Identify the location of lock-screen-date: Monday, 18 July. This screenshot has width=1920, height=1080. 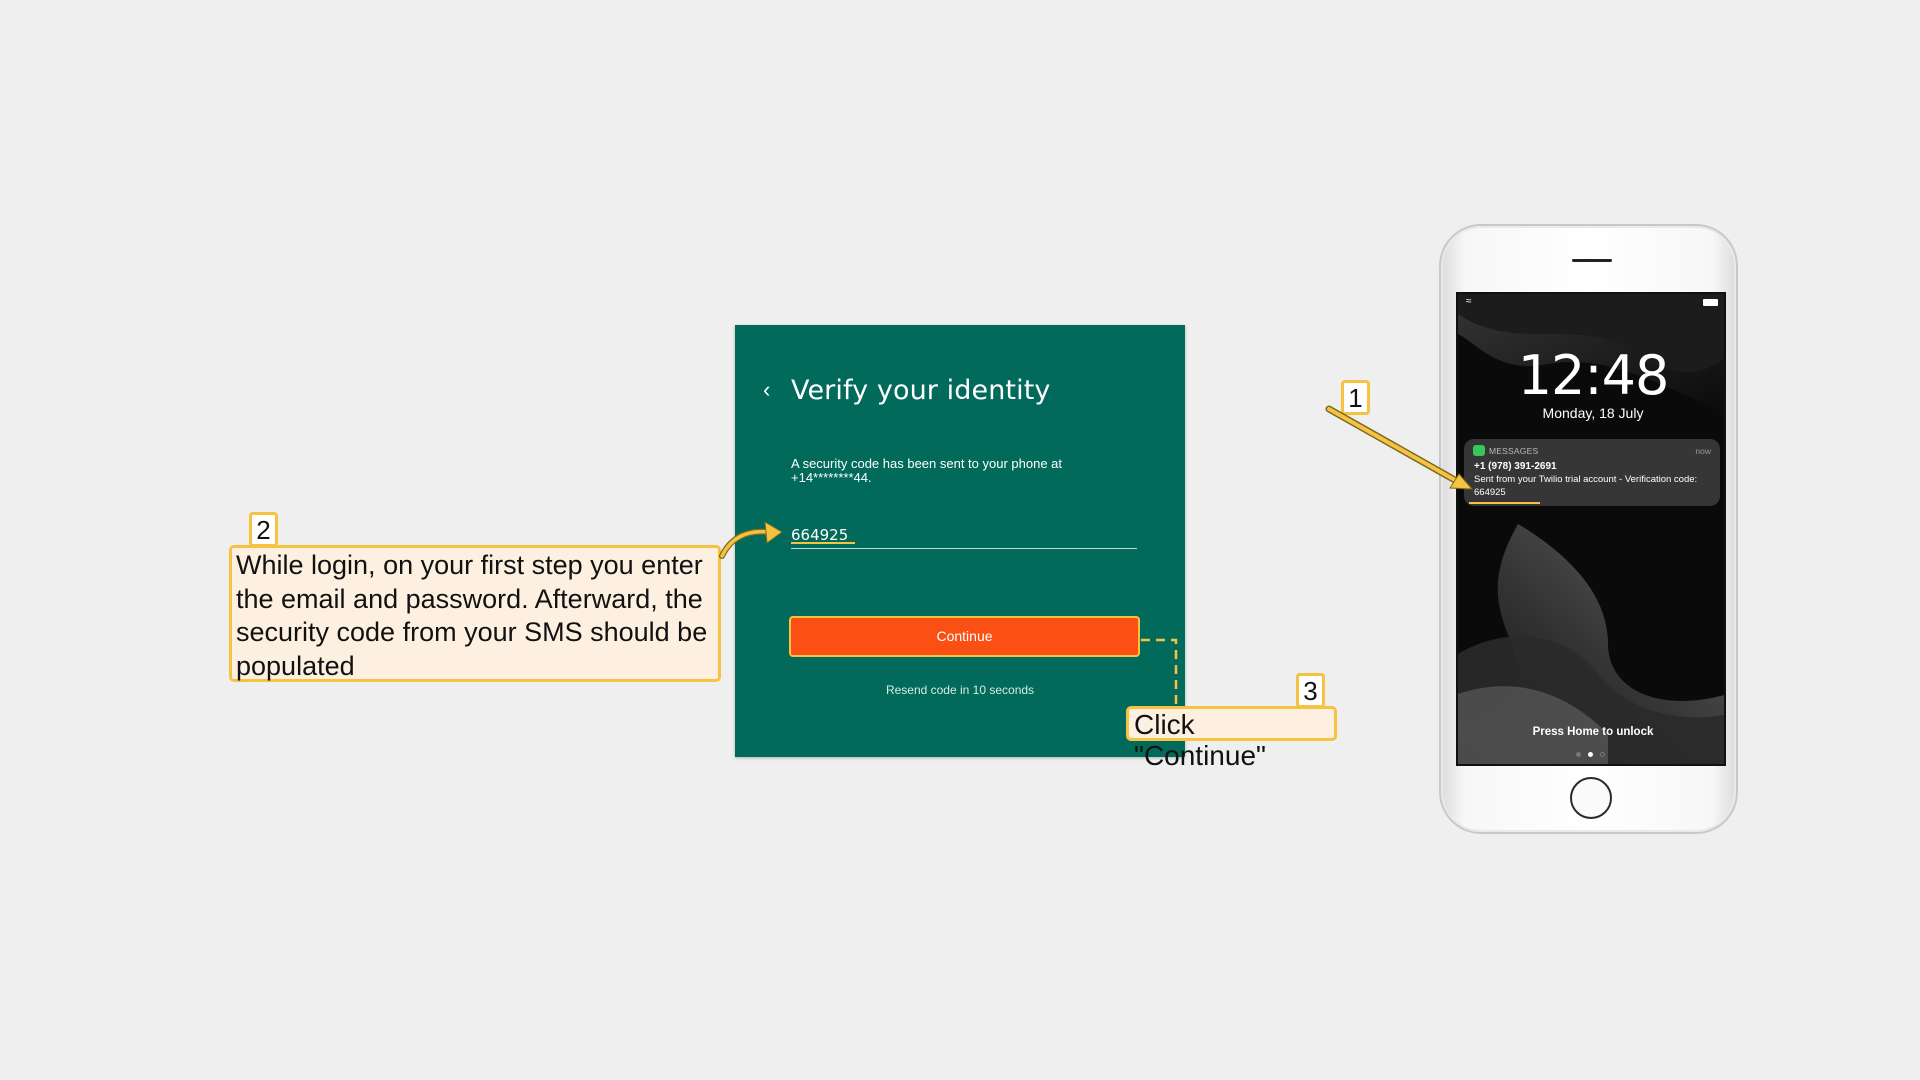
(1593, 413).